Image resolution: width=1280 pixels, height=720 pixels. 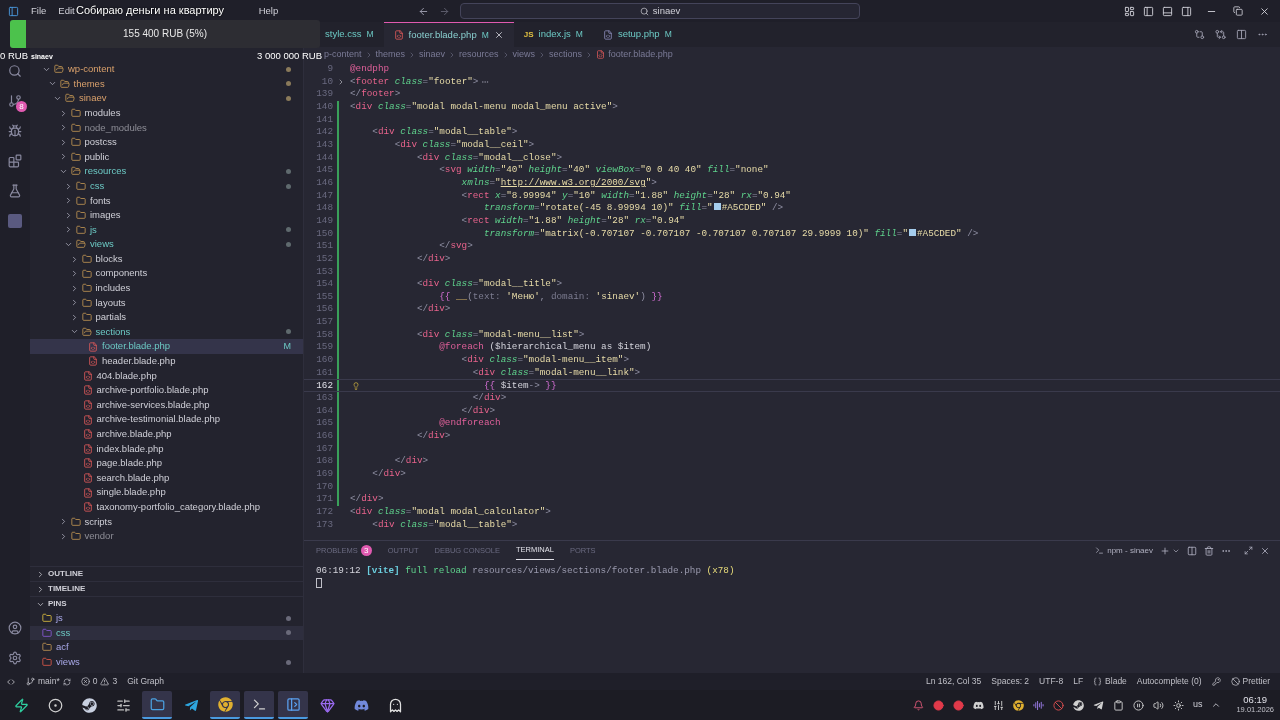 What do you see at coordinates (166, 633) in the screenshot?
I see `pinned-item: css` at bounding box center [166, 633].